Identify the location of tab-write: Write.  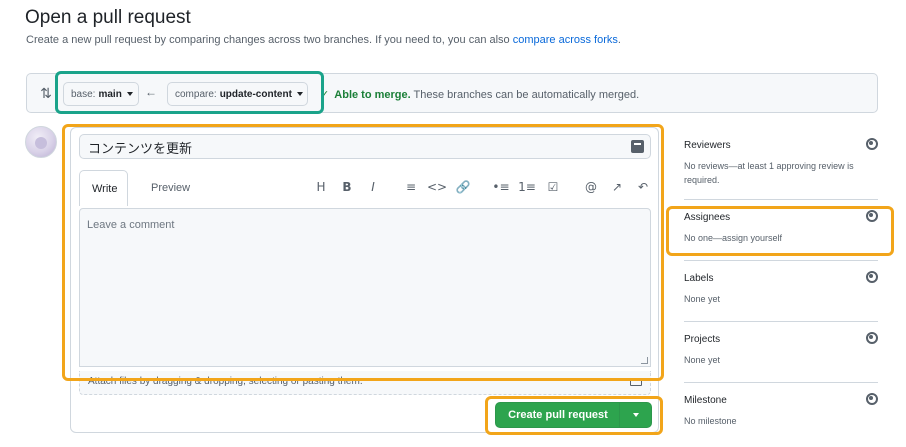
(103, 188).